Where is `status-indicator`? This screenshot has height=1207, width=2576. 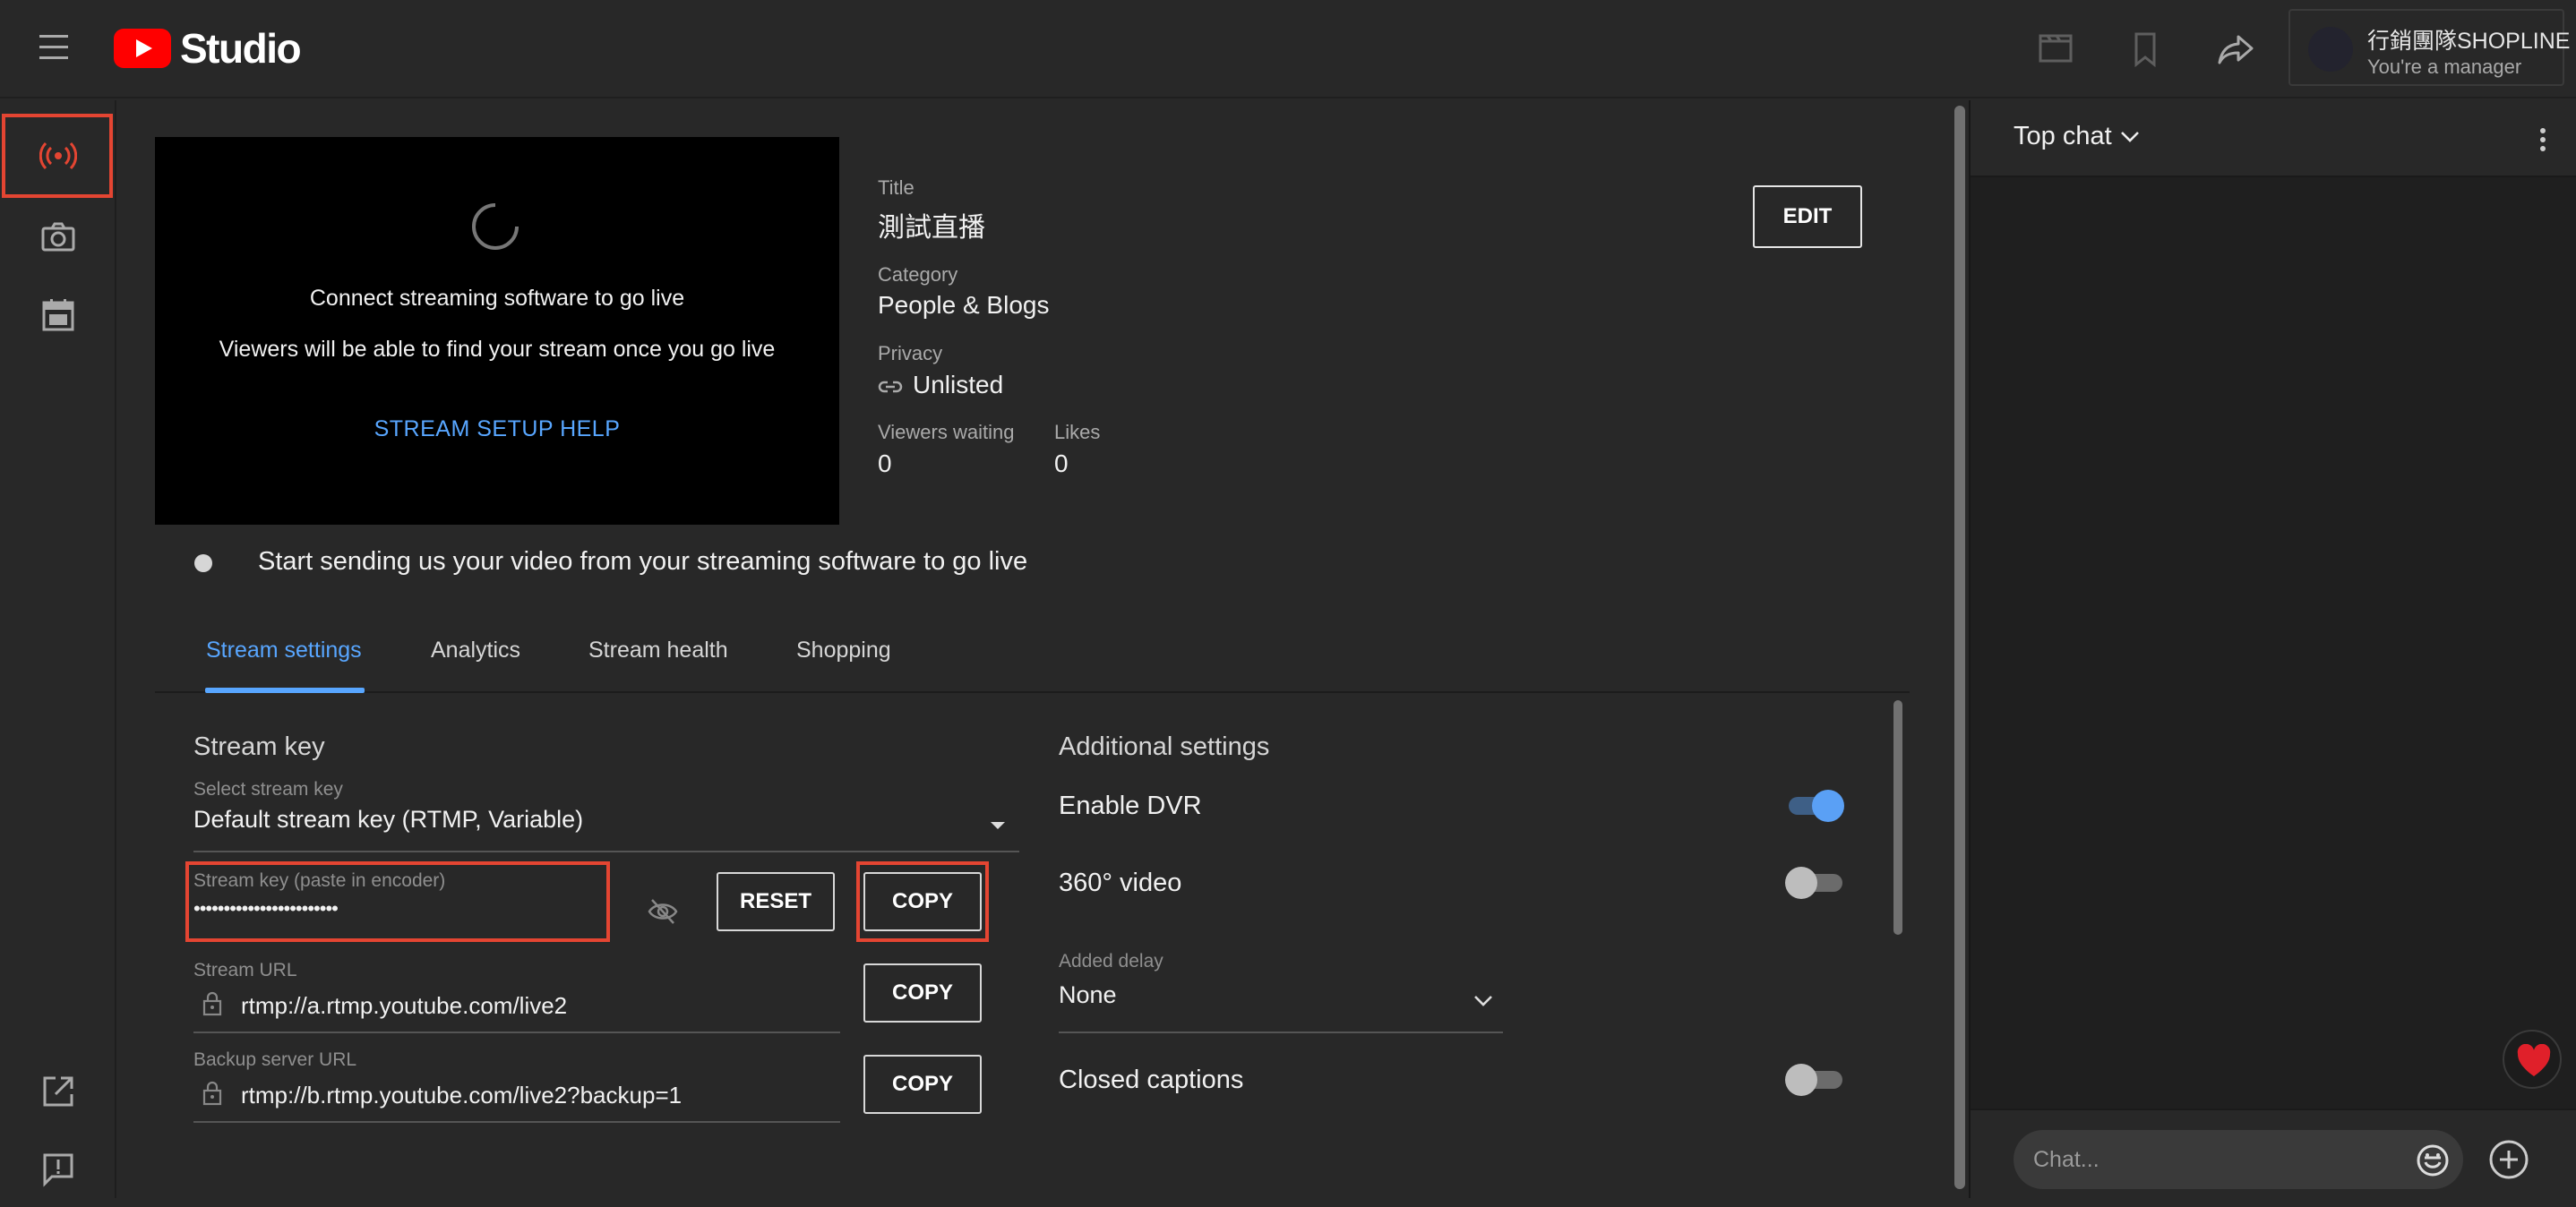 status-indicator is located at coordinates (203, 563).